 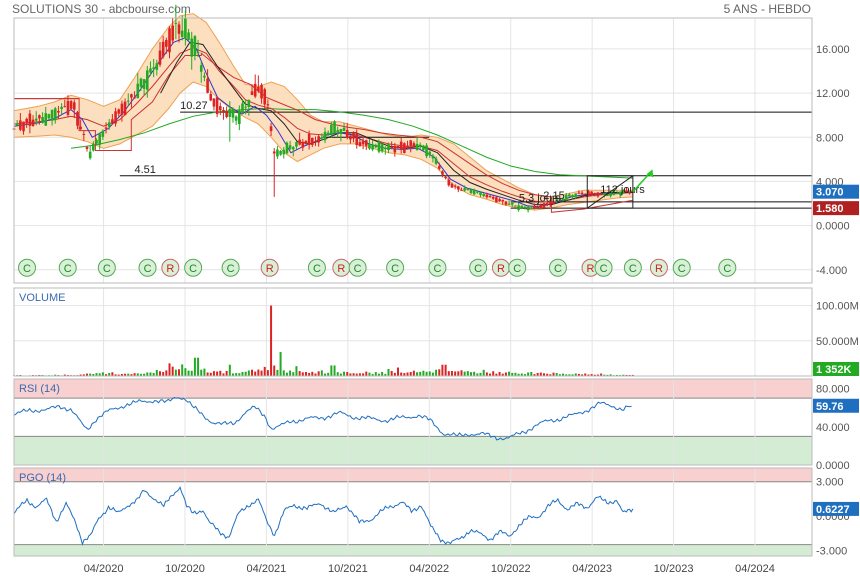 I want to click on signal-letter-3: C, so click(x=148, y=269).